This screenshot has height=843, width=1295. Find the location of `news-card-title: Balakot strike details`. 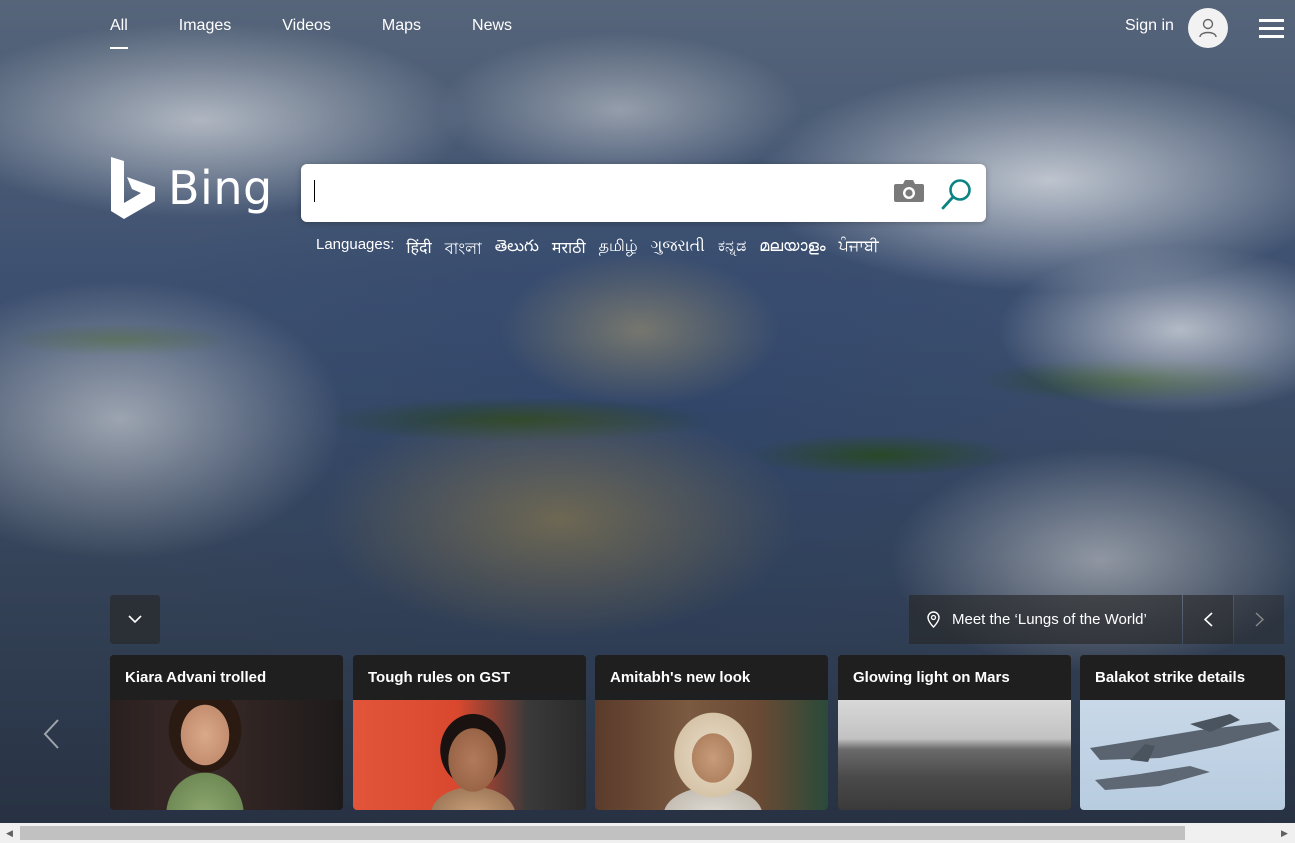

news-card-title: Balakot strike details is located at coordinates (1182, 677).